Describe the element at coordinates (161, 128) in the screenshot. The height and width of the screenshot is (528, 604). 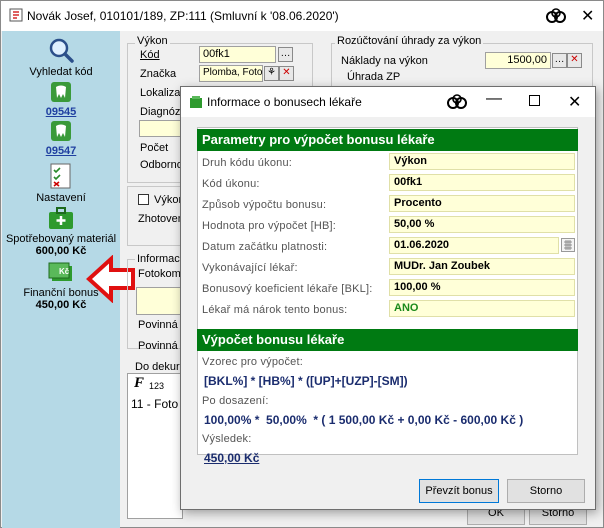
I see `diagnoza-field` at that location.